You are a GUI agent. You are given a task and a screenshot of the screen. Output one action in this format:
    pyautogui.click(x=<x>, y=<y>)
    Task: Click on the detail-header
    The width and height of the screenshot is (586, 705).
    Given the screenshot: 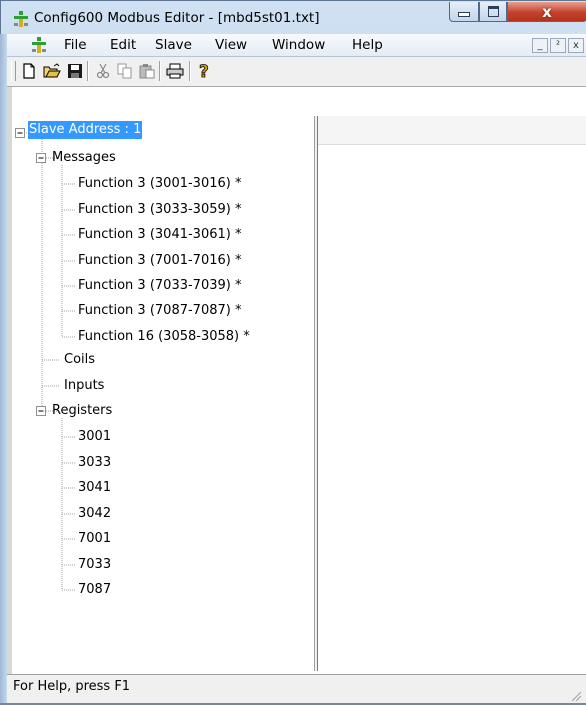 What is the action you would take?
    pyautogui.click(x=452, y=130)
    